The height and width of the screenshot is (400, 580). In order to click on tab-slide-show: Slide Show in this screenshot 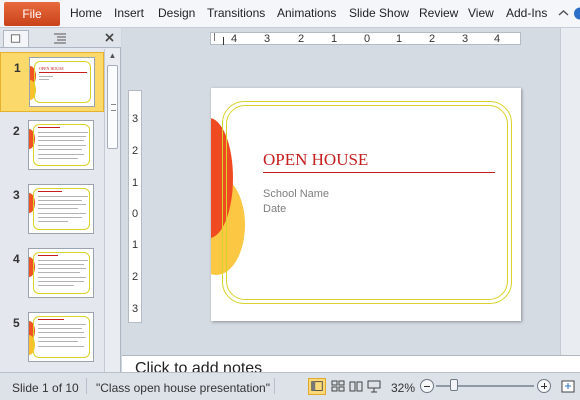, I will do `click(379, 13)`.